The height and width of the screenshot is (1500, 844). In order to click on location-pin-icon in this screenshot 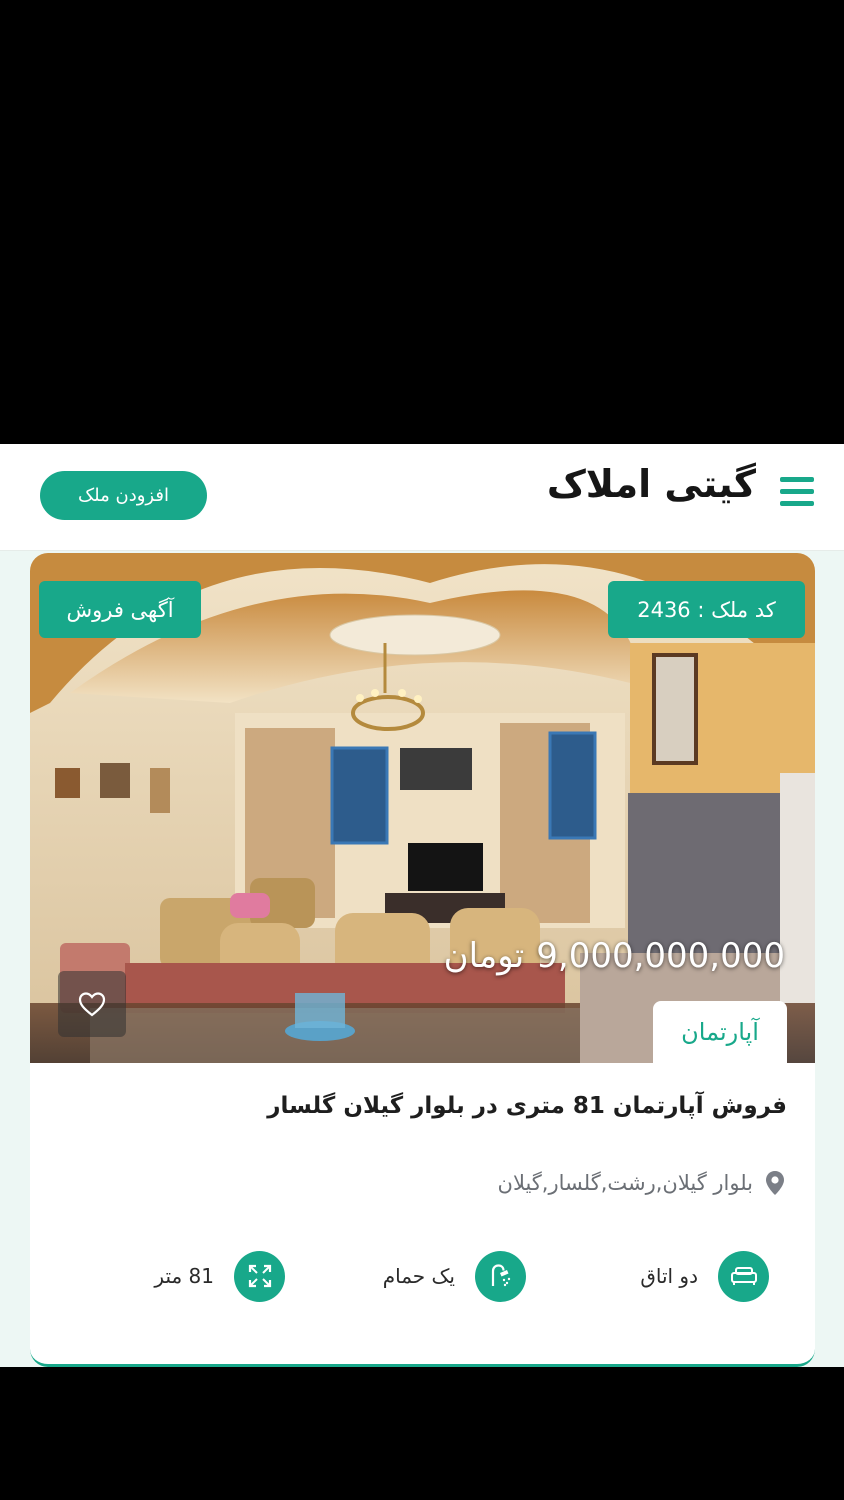, I will do `click(775, 1183)`.